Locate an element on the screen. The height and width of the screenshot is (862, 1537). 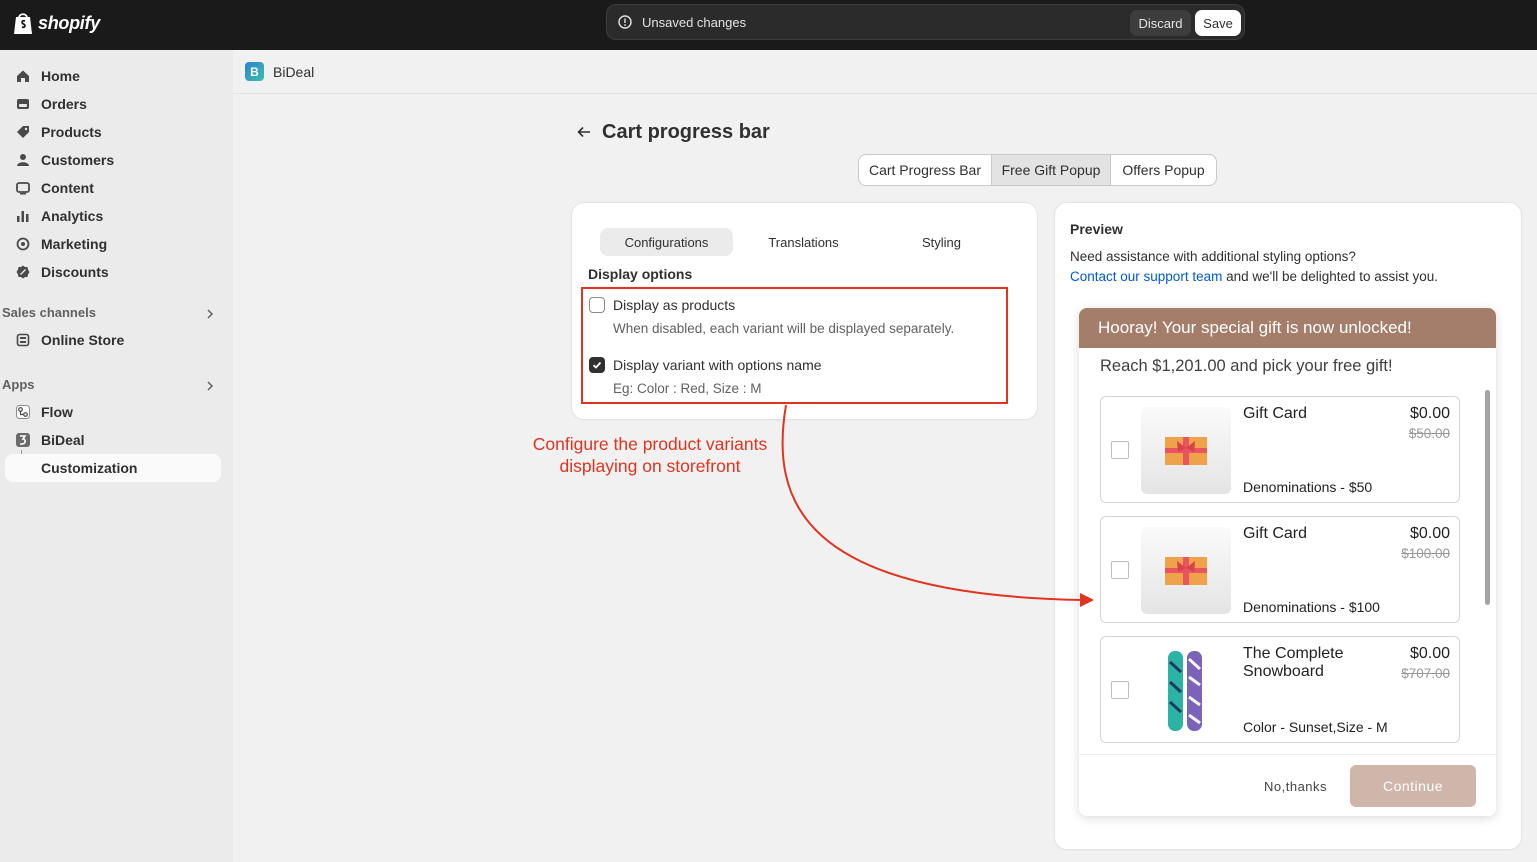
contact-rest-text: and we'll be delighted to assist you. is located at coordinates (1330, 276).